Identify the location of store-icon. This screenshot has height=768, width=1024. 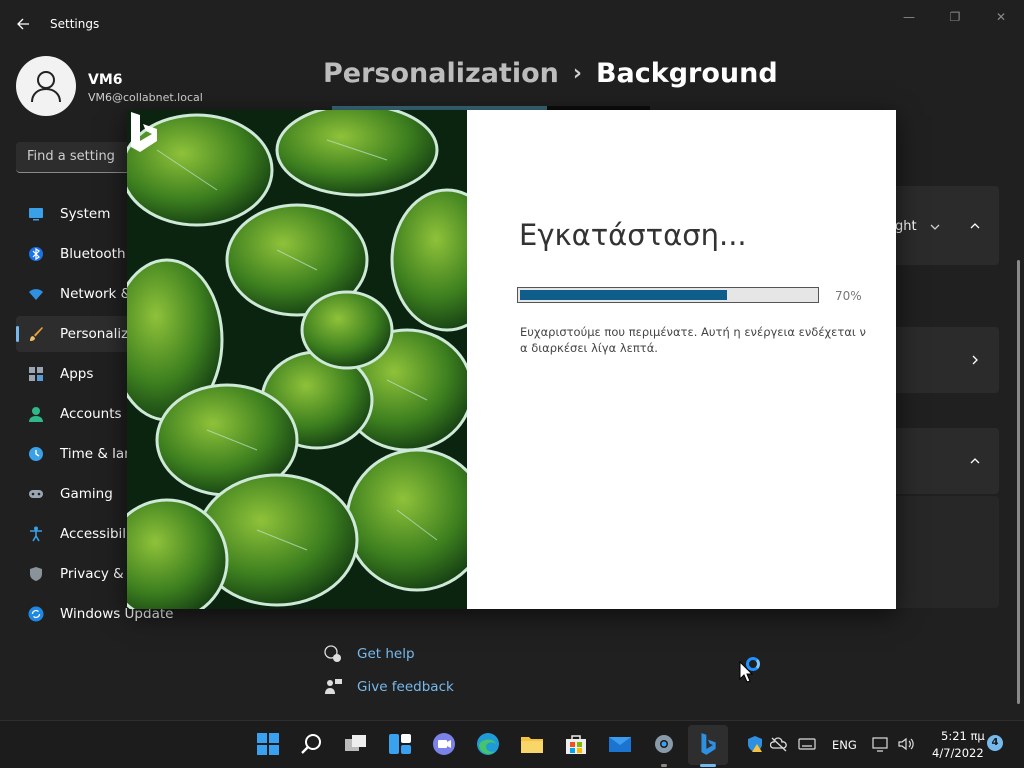
(576, 744).